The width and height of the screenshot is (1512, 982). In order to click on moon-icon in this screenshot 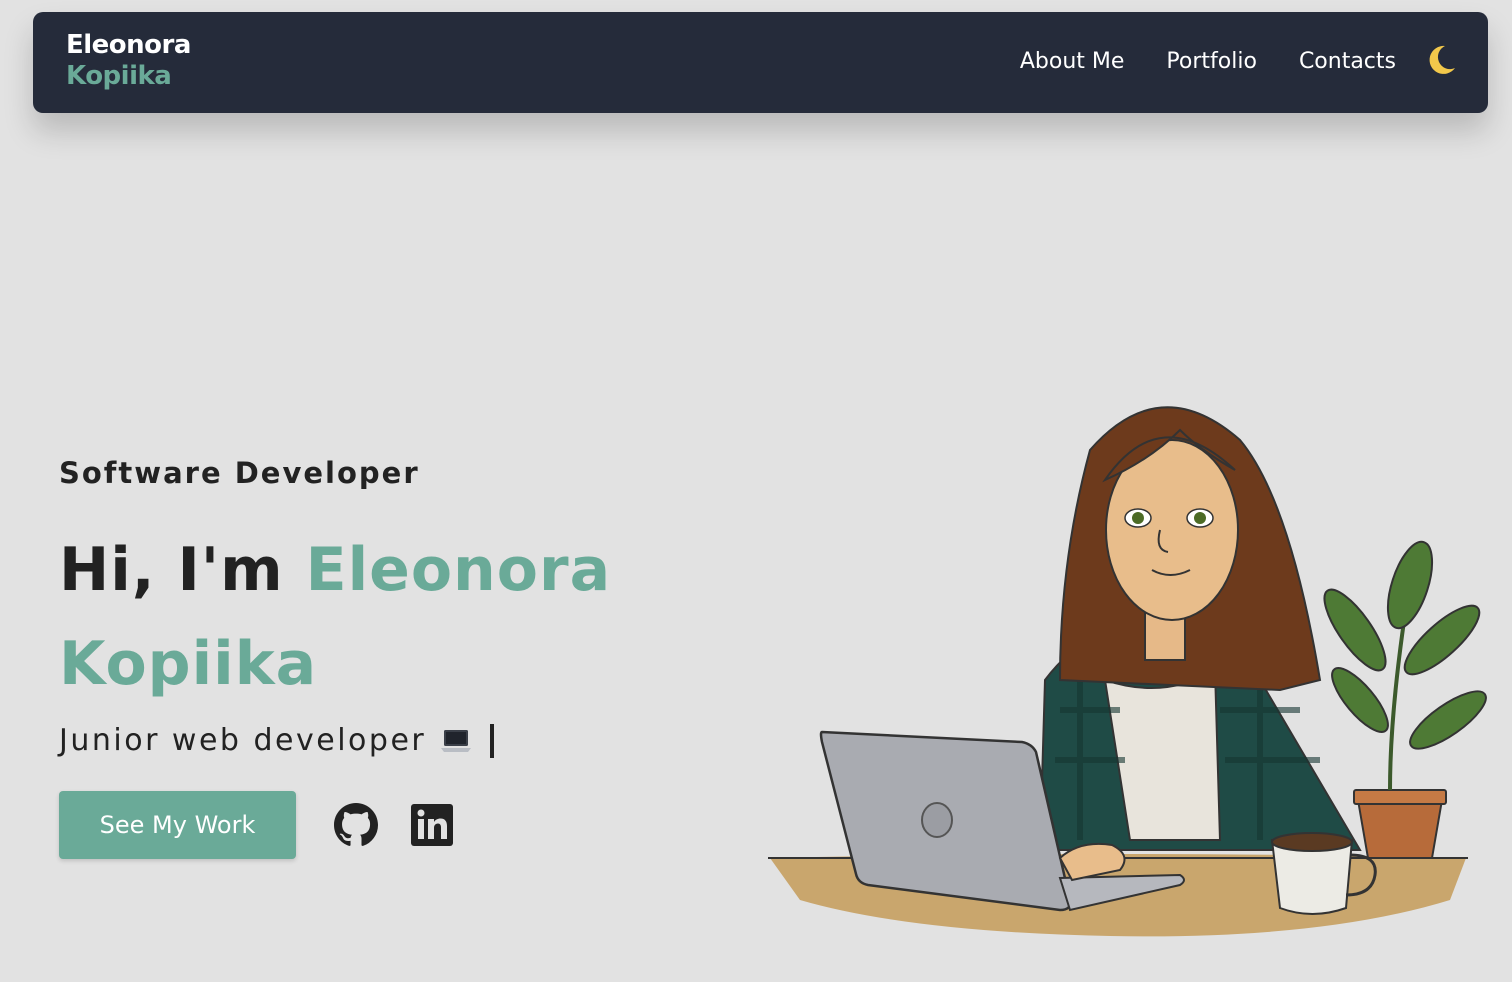, I will do `click(1442, 59)`.